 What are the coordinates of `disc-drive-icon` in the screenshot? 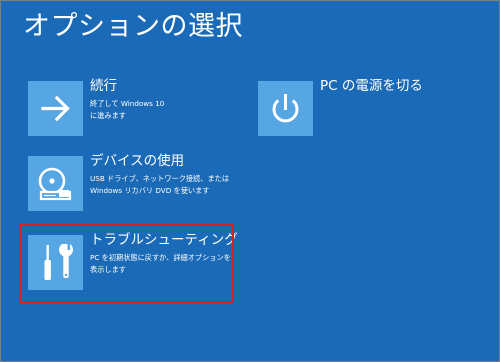 It's located at (55, 184).